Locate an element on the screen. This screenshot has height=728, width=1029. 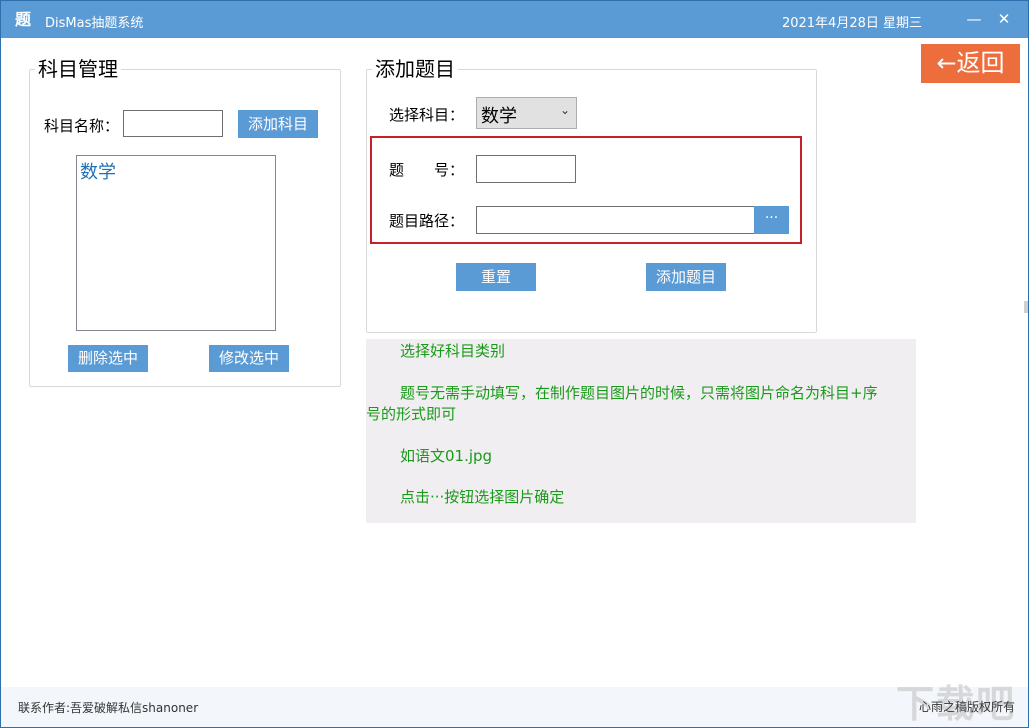
subject-name-input is located at coordinates (173, 123).